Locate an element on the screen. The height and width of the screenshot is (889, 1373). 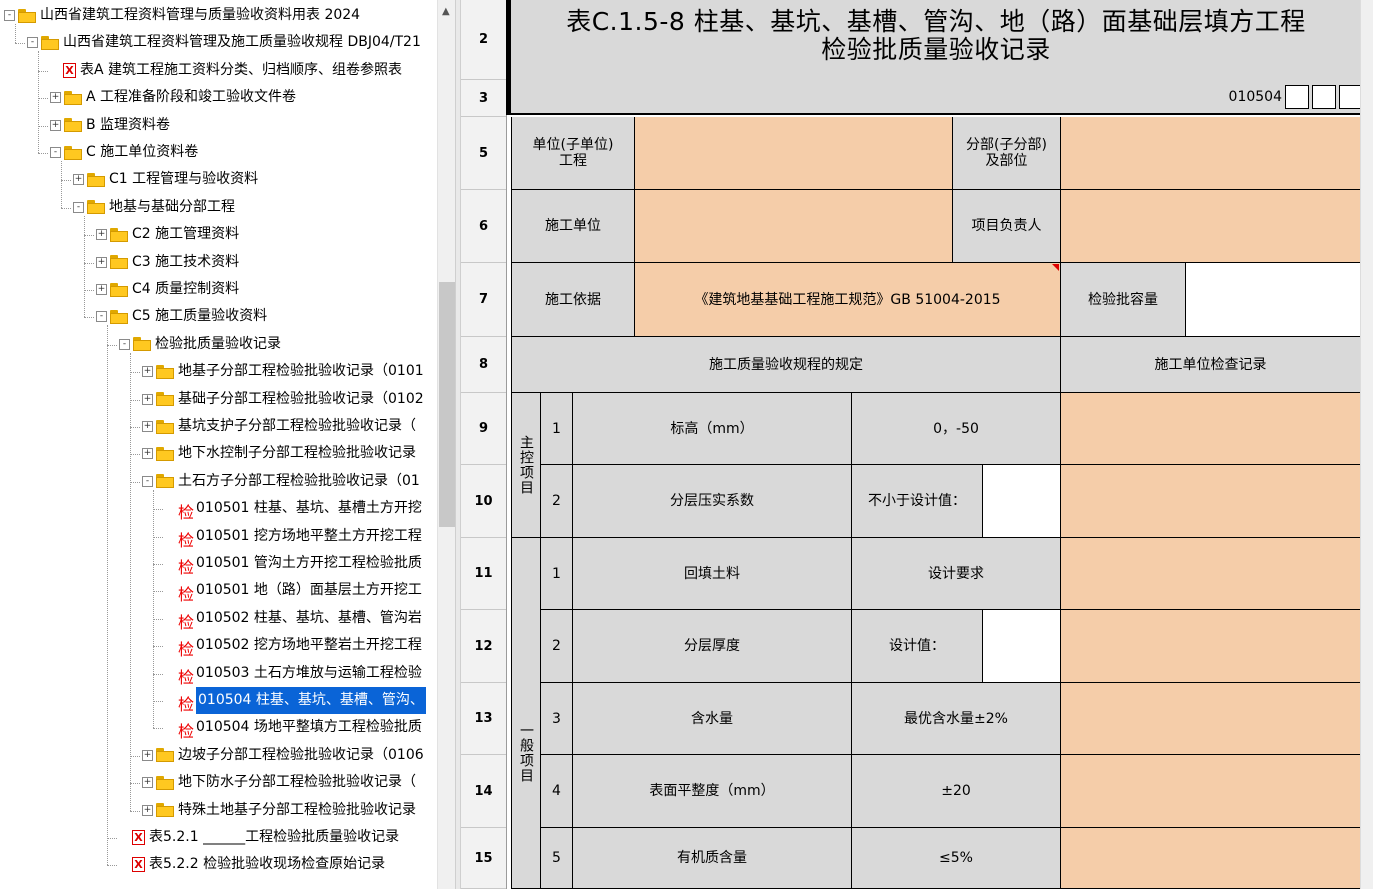
item-spec: 设计值： is located at coordinates (917, 646).